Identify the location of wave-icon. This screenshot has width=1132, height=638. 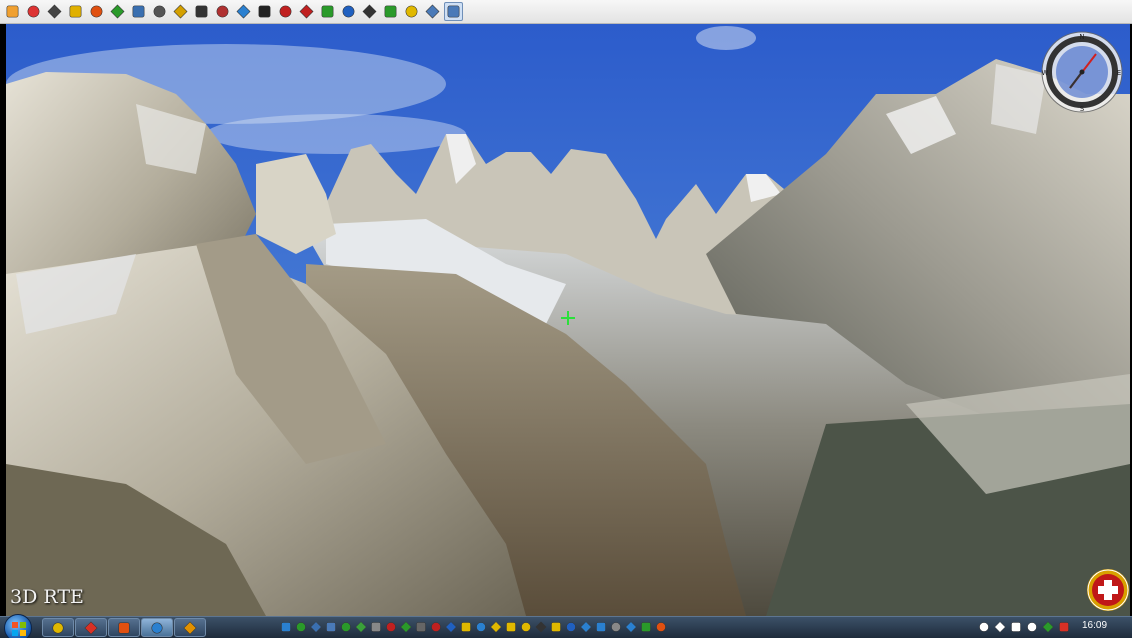
(243, 11).